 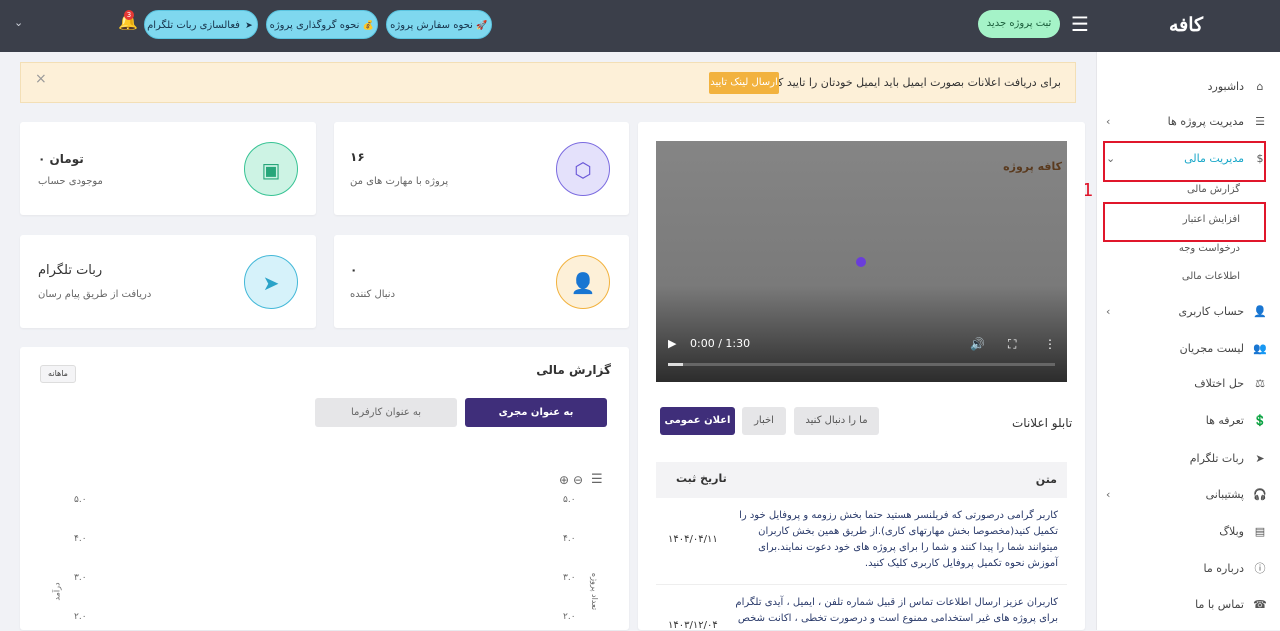 What do you see at coordinates (1183, 605) in the screenshot?
I see `sidebar-item-contact: ☎ تماس با ما` at bounding box center [1183, 605].